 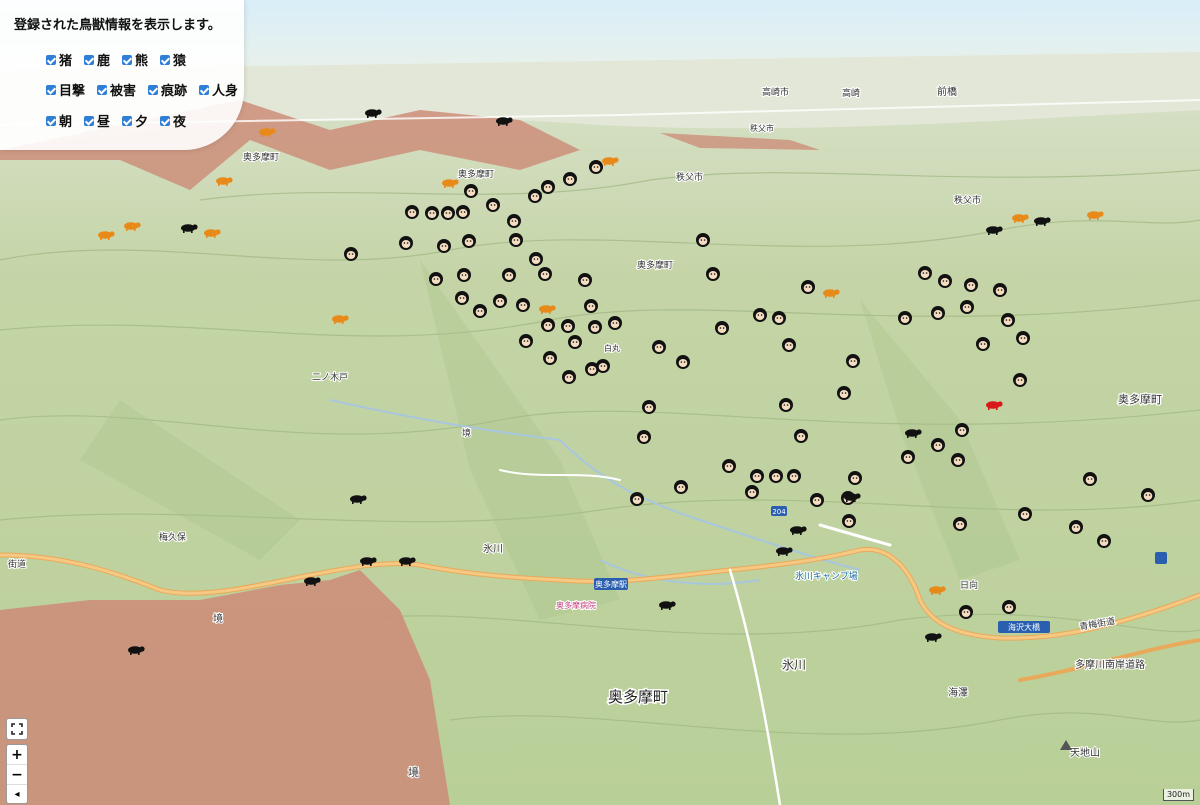 What do you see at coordinates (59, 120) in the screenshot?
I see `filter-morning: 朝` at bounding box center [59, 120].